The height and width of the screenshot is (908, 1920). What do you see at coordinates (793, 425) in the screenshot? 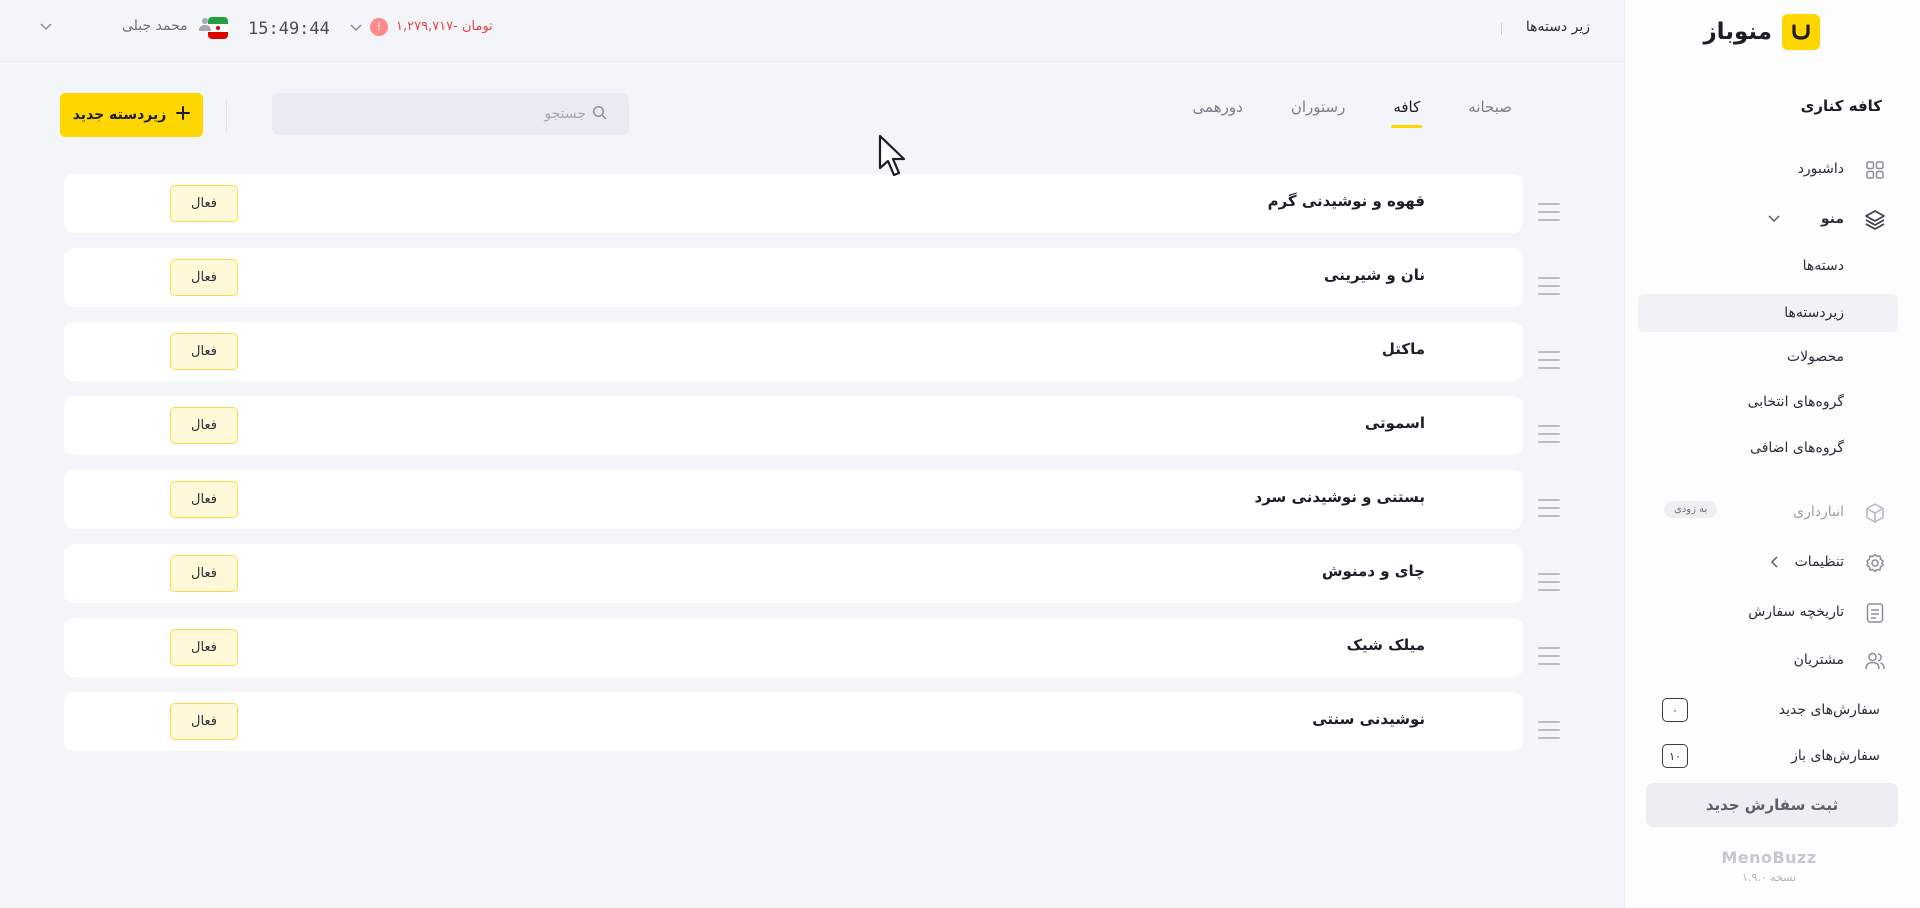
I see `table-row: اسموتی فعال` at bounding box center [793, 425].